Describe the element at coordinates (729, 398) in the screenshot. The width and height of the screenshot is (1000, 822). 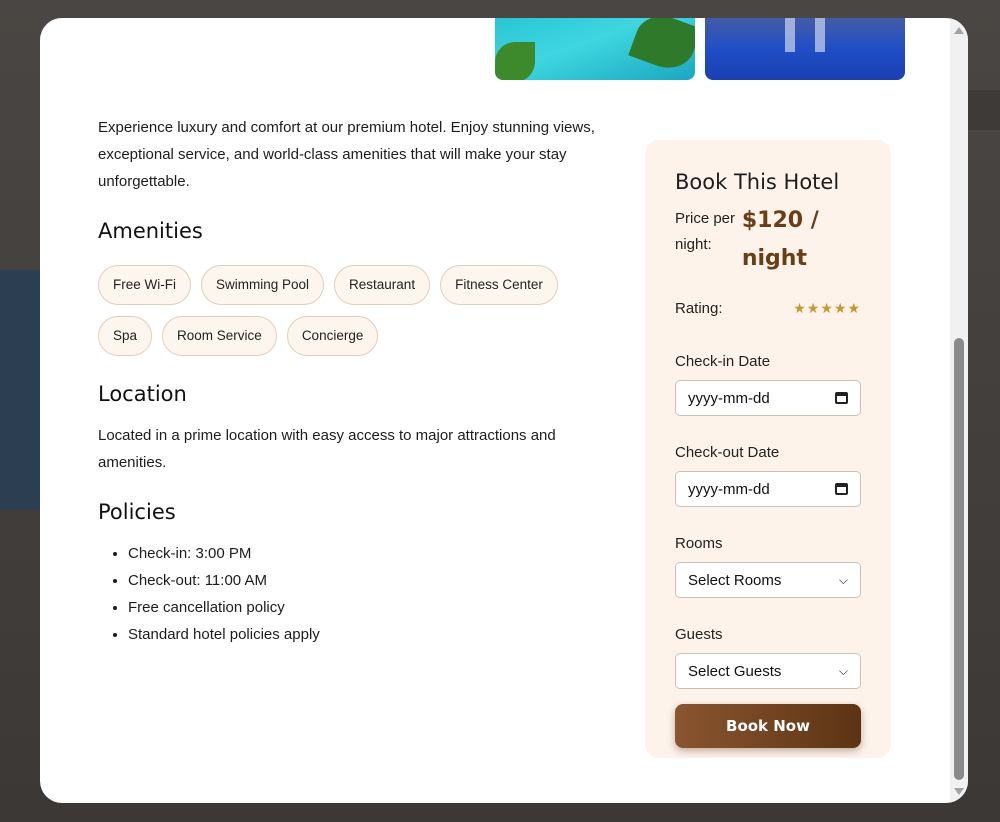
I see `checkin-placeholder: yyyy-mm-dd` at that location.